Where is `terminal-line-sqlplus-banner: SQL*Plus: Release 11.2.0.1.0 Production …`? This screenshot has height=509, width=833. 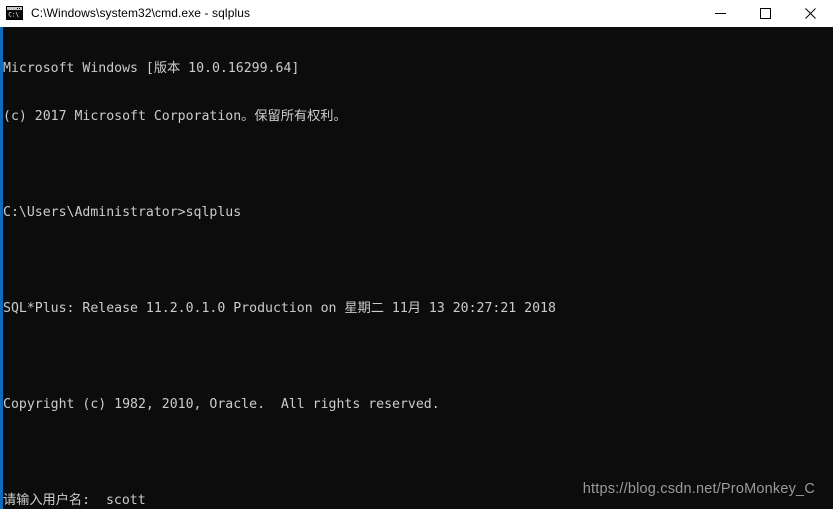
terminal-line-sqlplus-banner: SQL*Plus: Release 11.2.0.1.0 Production … is located at coordinates (279, 308).